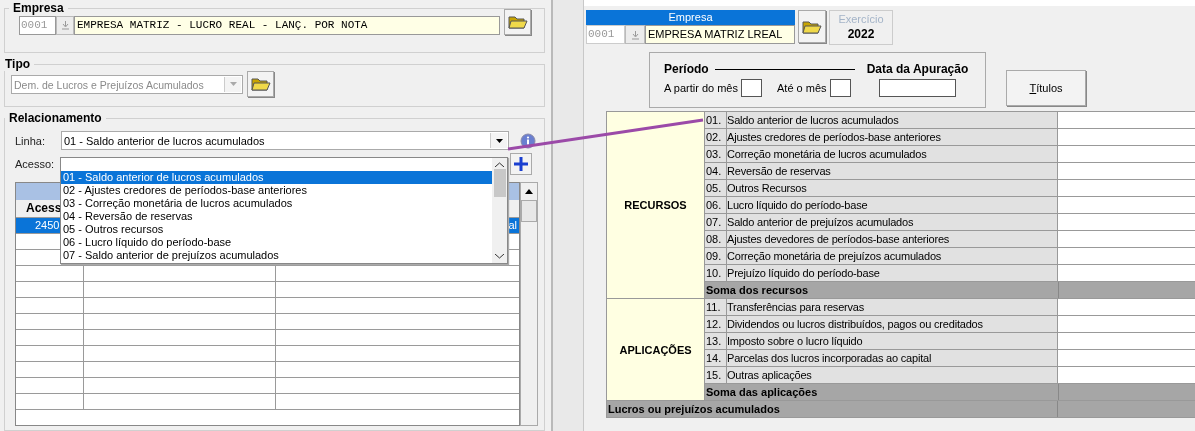 The height and width of the screenshot is (431, 1195). What do you see at coordinates (861, 19) in the screenshot?
I see `field-label: Exercício` at bounding box center [861, 19].